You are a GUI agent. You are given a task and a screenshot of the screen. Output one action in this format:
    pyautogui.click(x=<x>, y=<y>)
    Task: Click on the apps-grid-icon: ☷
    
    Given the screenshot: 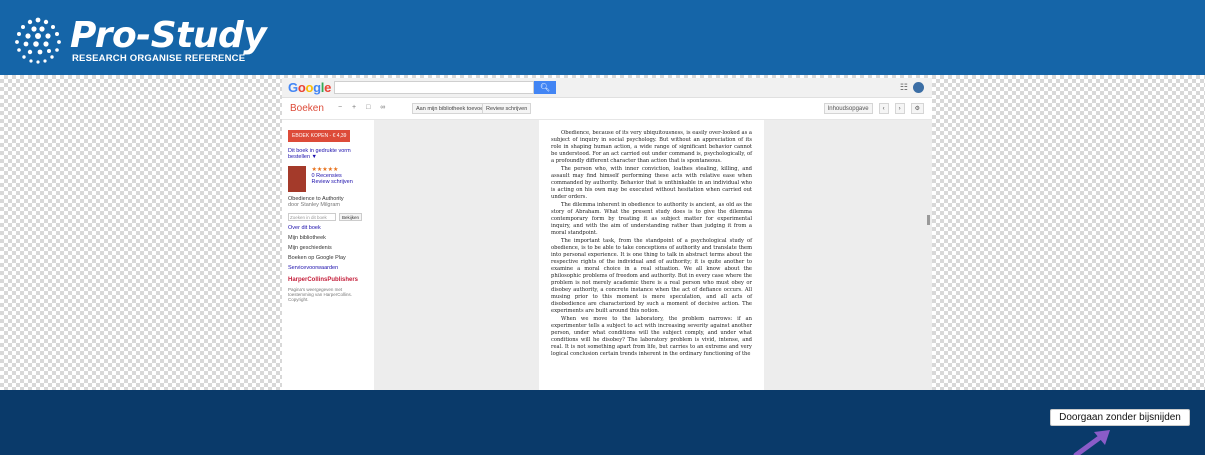 What is the action you would take?
    pyautogui.click(x=903, y=87)
    